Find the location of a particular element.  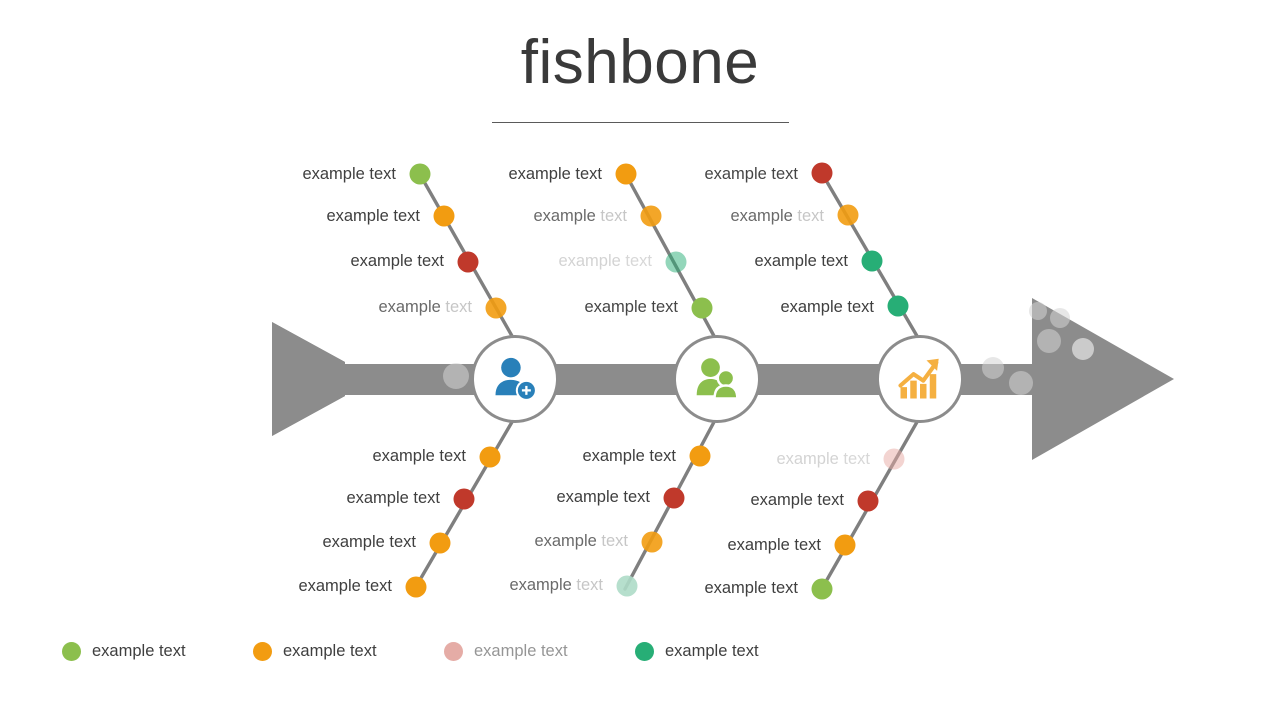

growth-chart-icon is located at coordinates (918, 378).